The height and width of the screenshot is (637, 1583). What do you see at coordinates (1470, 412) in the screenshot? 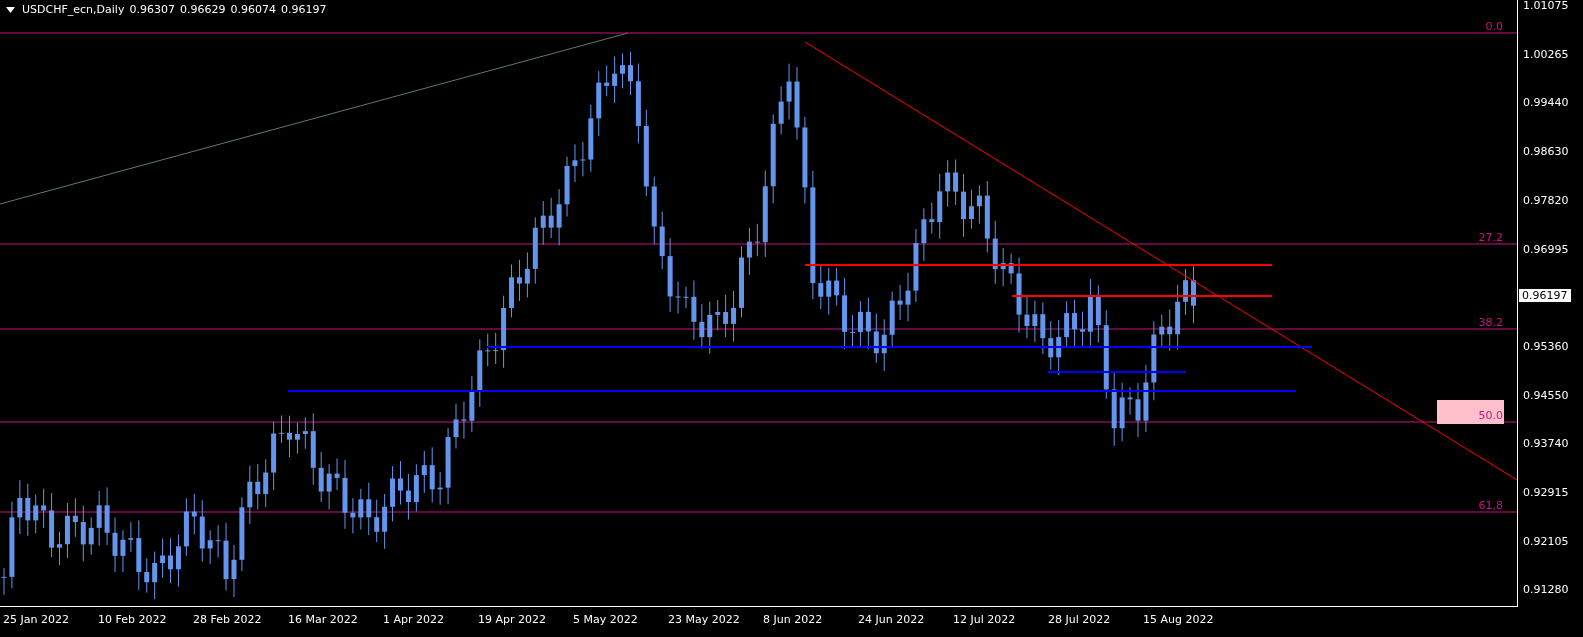
I see `highlight-rectangle` at bounding box center [1470, 412].